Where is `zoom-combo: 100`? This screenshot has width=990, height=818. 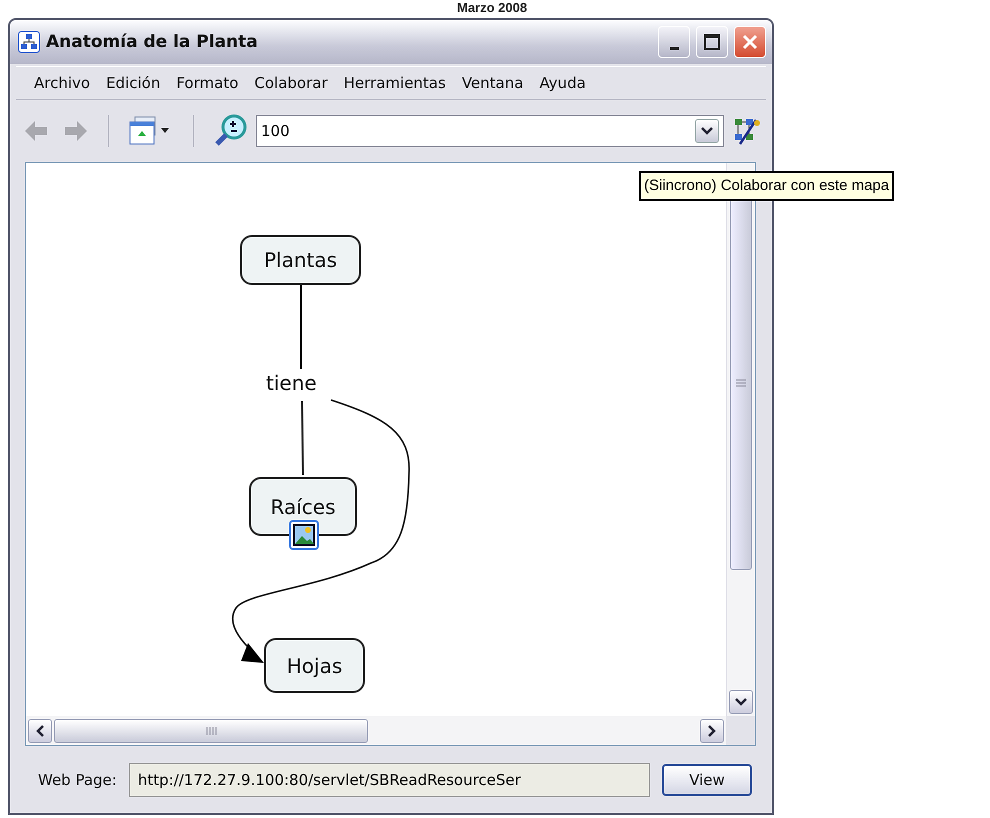 zoom-combo: 100 is located at coordinates (490, 131).